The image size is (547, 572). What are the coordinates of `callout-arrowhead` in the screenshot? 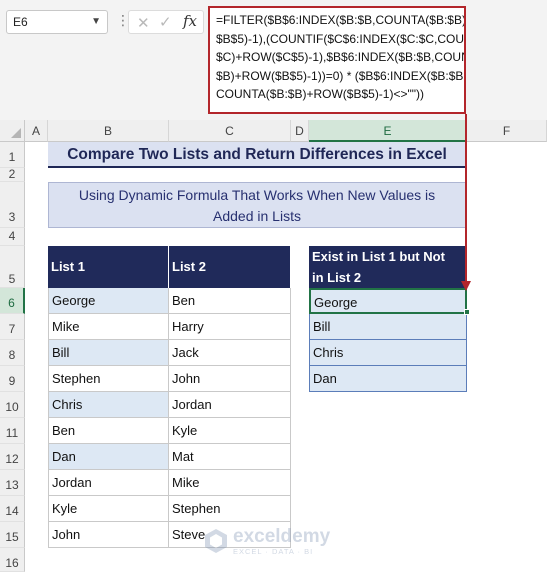 It's located at (466, 286).